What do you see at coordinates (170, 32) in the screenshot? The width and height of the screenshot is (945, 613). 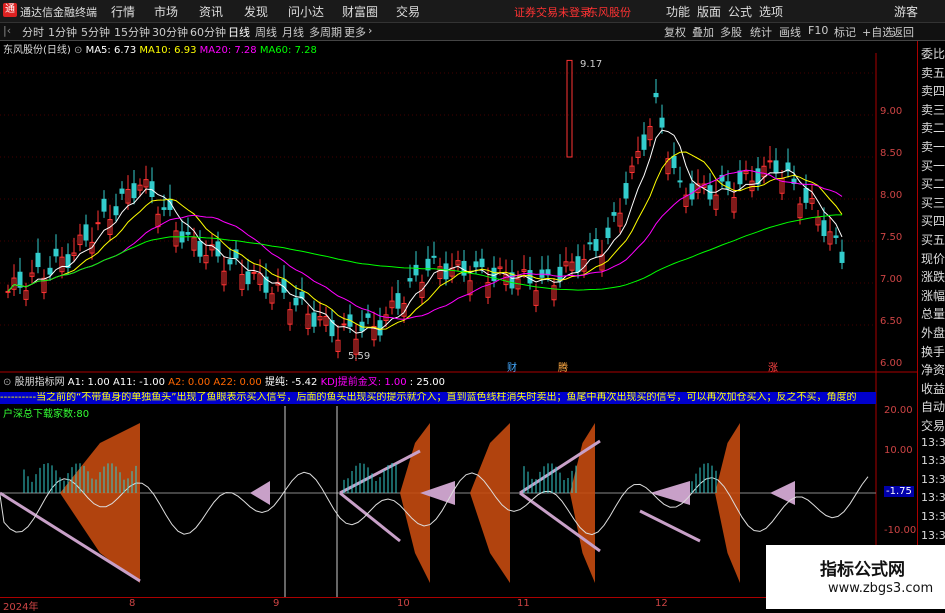 I see `tab-30min: 30分钟` at bounding box center [170, 32].